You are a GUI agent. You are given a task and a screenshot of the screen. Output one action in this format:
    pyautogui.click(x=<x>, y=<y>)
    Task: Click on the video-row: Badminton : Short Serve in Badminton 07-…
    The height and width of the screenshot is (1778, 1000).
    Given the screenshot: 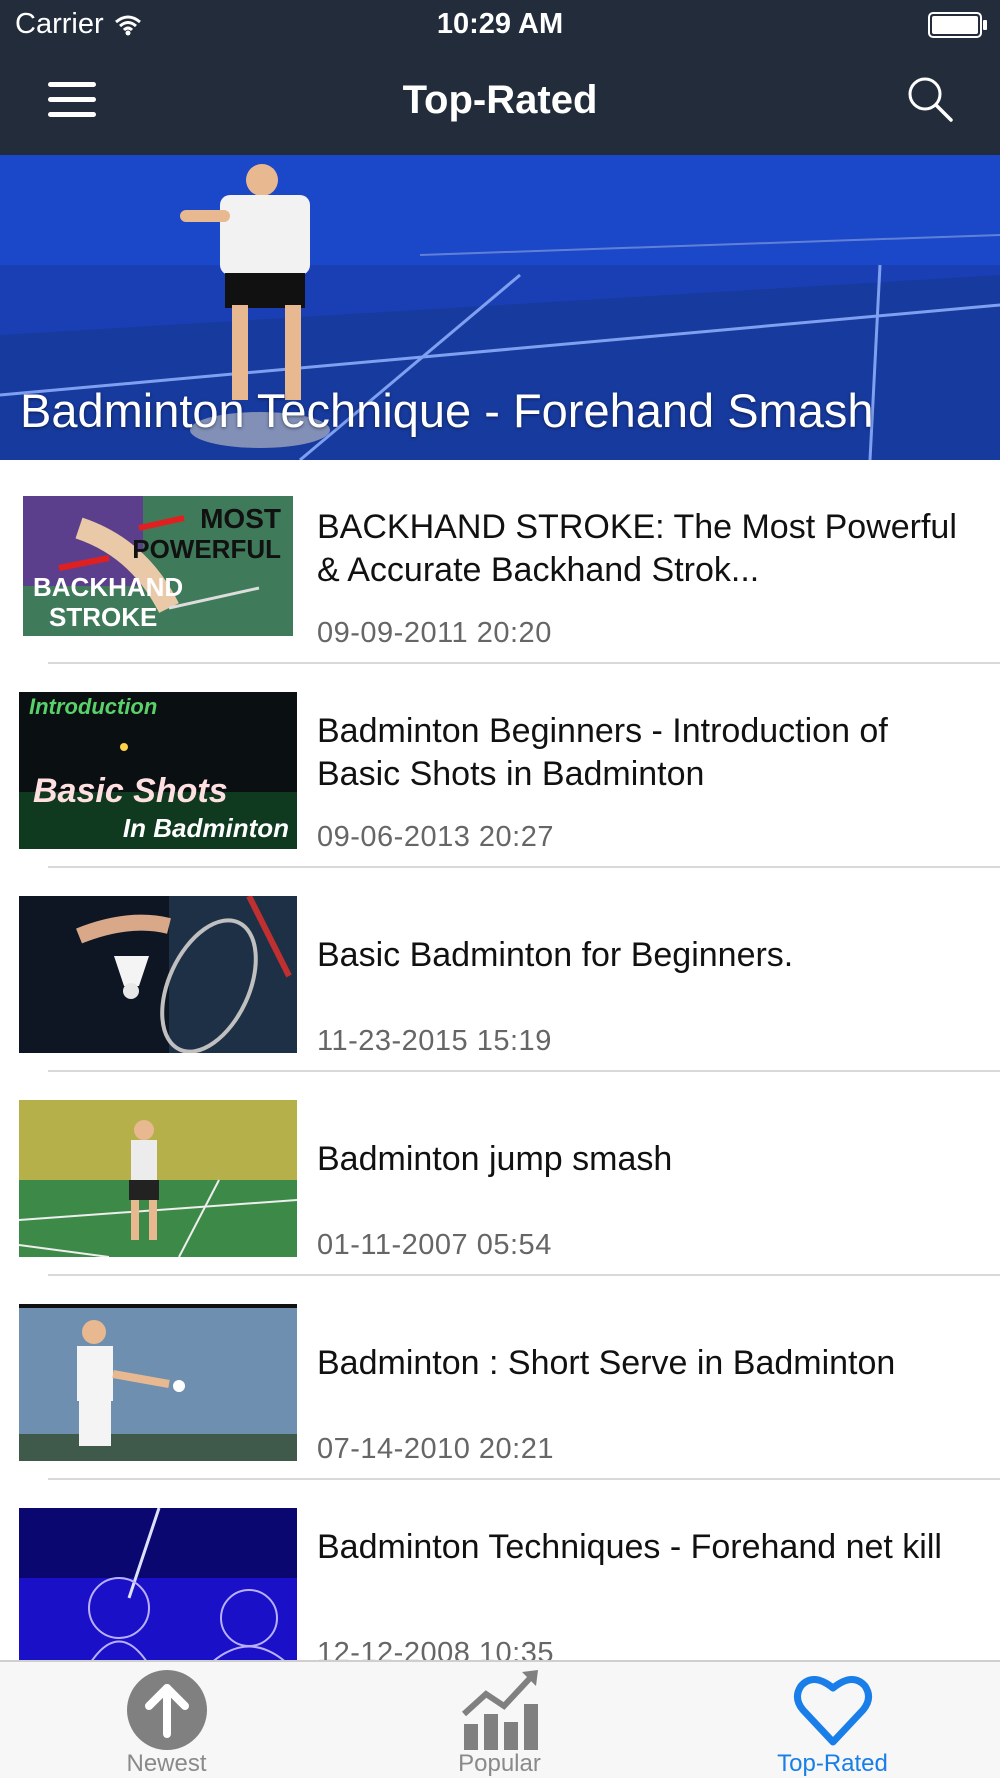 What is the action you would take?
    pyautogui.click(x=500, y=1378)
    